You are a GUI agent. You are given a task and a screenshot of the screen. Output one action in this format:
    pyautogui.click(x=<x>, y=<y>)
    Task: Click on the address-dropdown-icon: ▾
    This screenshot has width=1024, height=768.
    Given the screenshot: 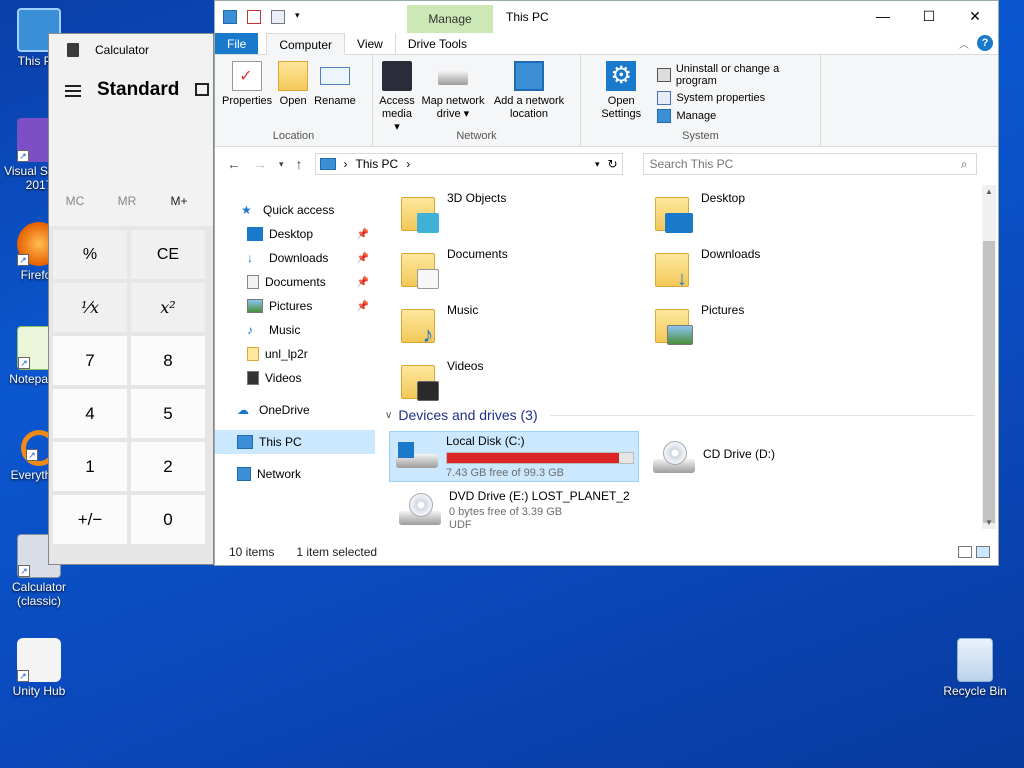 What is the action you would take?
    pyautogui.click(x=597, y=164)
    